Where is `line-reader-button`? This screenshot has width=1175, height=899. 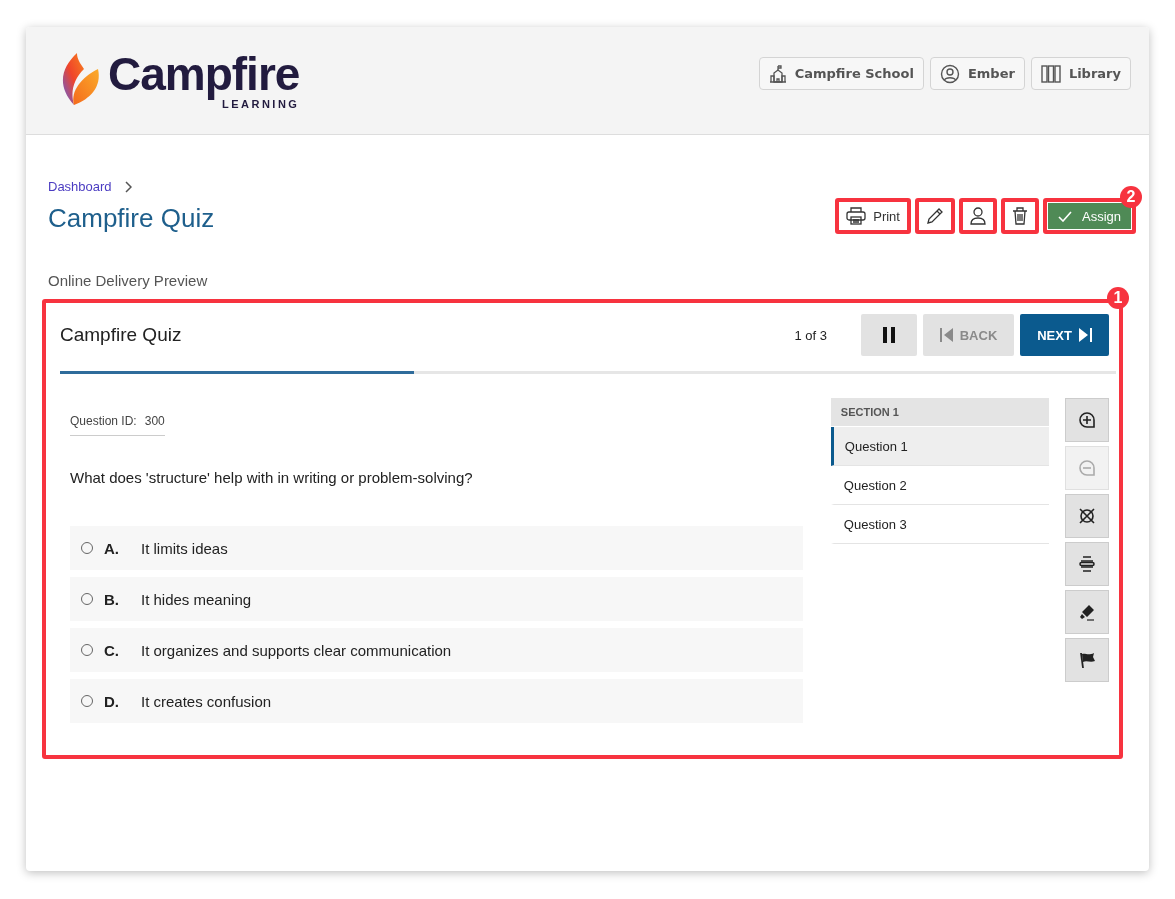 line-reader-button is located at coordinates (1087, 564).